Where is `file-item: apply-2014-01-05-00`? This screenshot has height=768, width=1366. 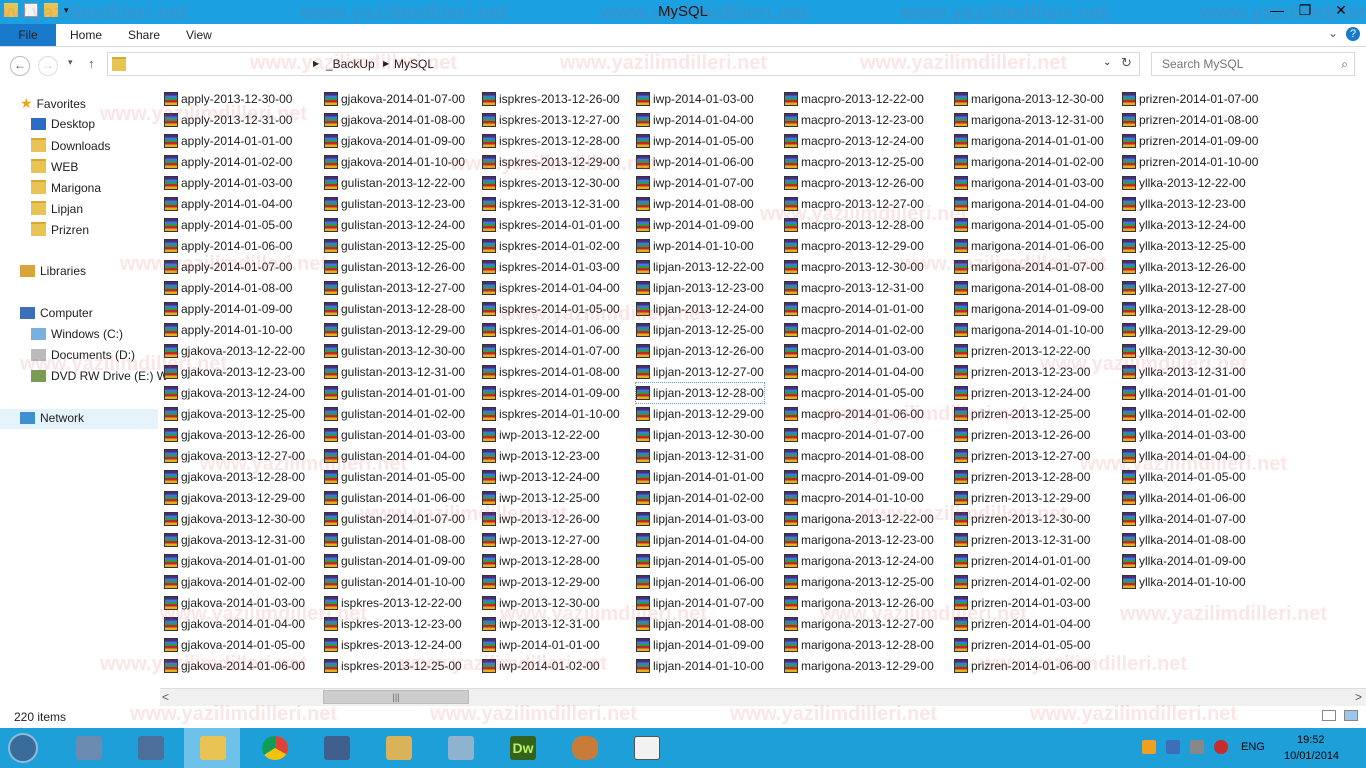
file-item: apply-2014-01-05-00 is located at coordinates (228, 225).